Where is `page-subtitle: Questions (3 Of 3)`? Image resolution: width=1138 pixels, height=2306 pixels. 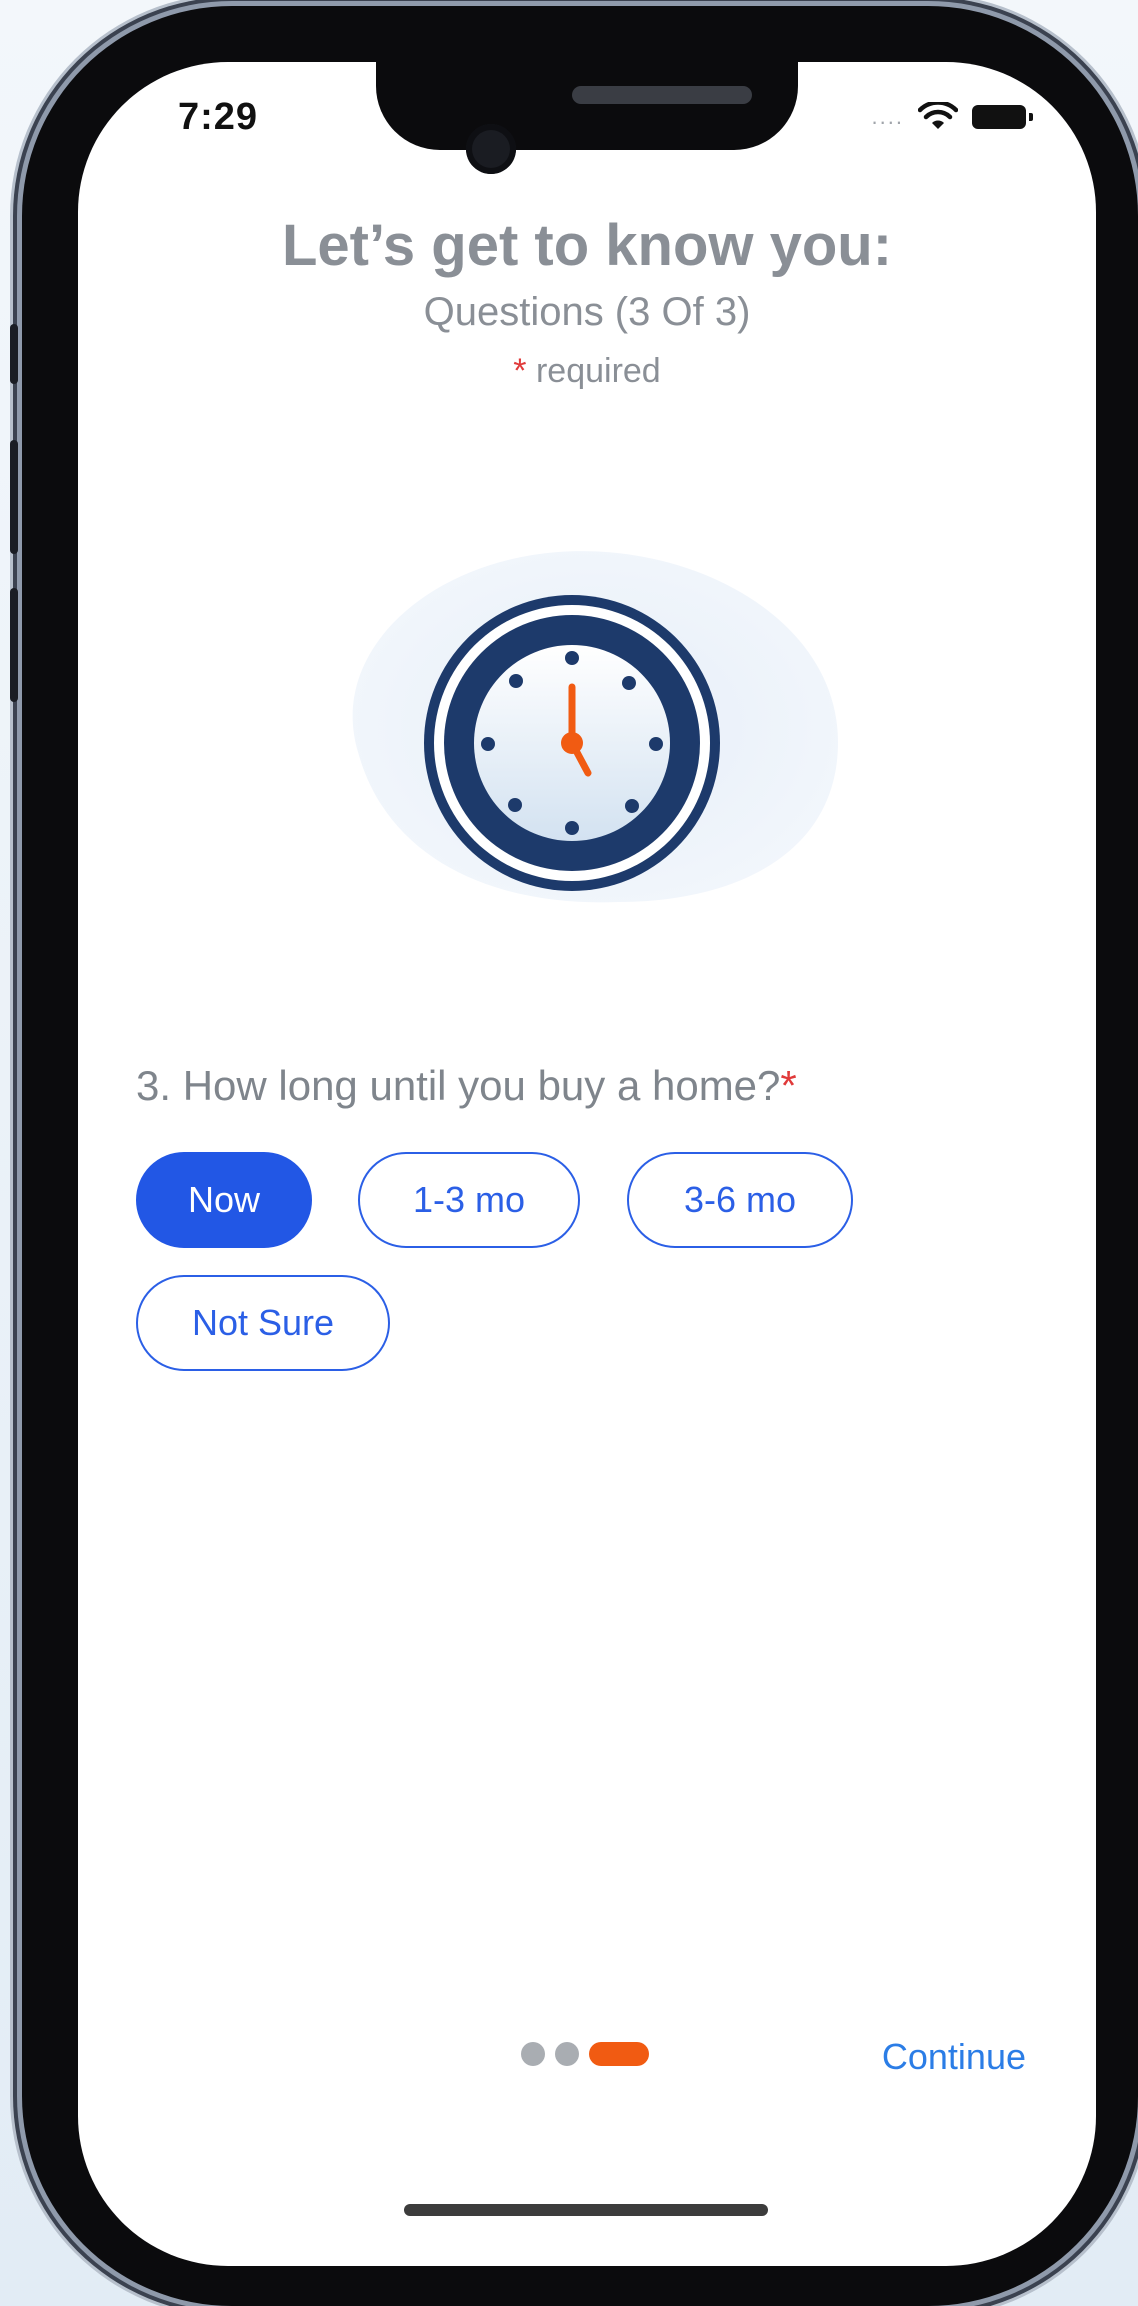
page-subtitle: Questions (3 Of 3) is located at coordinates (587, 312).